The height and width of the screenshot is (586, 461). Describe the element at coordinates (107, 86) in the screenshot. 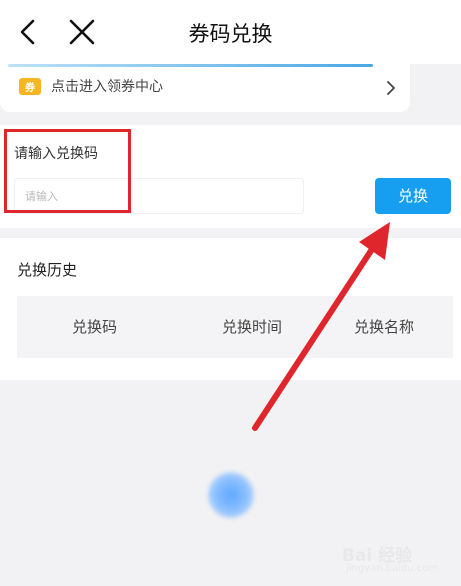

I see `coupon-center-link: 点击进入领券中心` at that location.